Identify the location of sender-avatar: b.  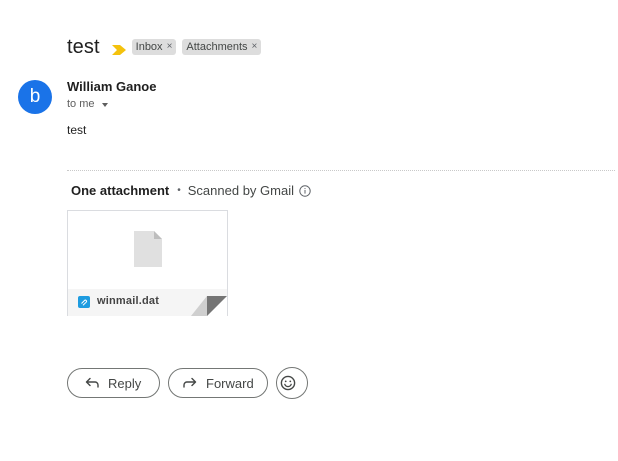
(35, 97).